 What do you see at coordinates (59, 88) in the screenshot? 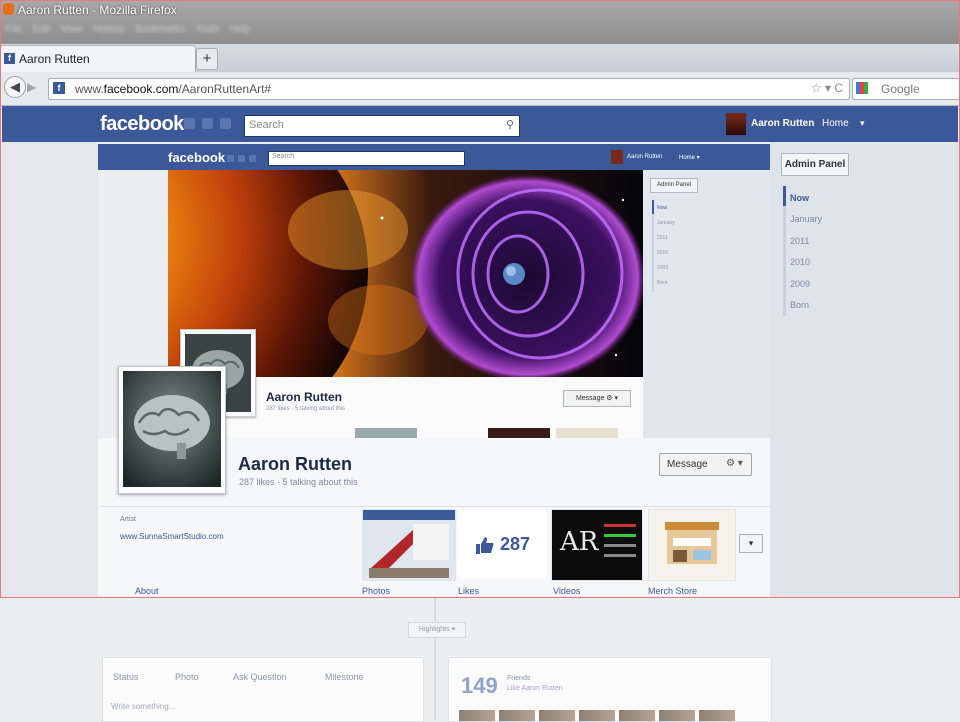
I see `site-identity-icon: f` at bounding box center [59, 88].